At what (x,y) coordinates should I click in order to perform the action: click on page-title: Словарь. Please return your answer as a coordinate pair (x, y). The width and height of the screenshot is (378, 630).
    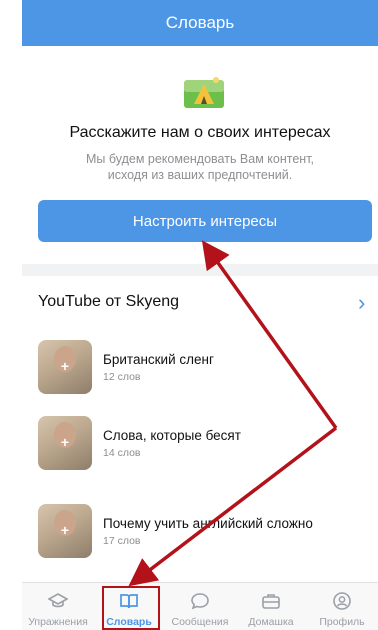
    Looking at the image, I should click on (200, 22).